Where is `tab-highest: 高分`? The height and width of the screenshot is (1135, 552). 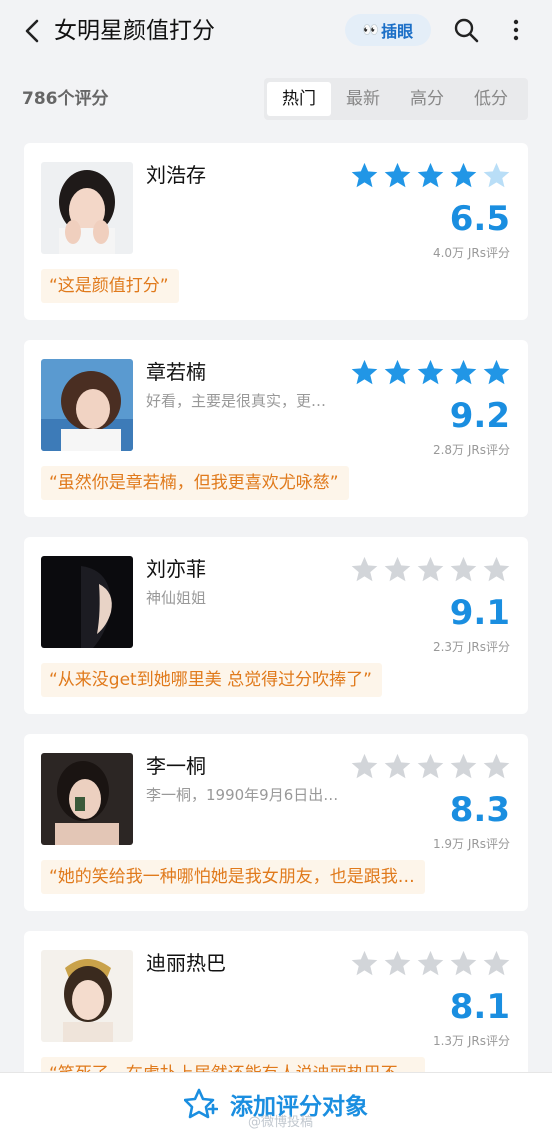
tab-highest: 高分 is located at coordinates (427, 99).